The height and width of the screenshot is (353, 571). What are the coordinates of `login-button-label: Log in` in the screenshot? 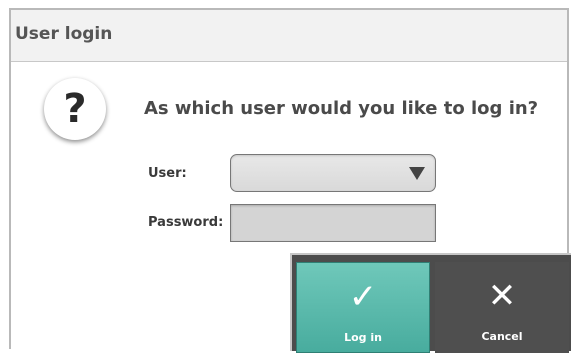 It's located at (363, 337).